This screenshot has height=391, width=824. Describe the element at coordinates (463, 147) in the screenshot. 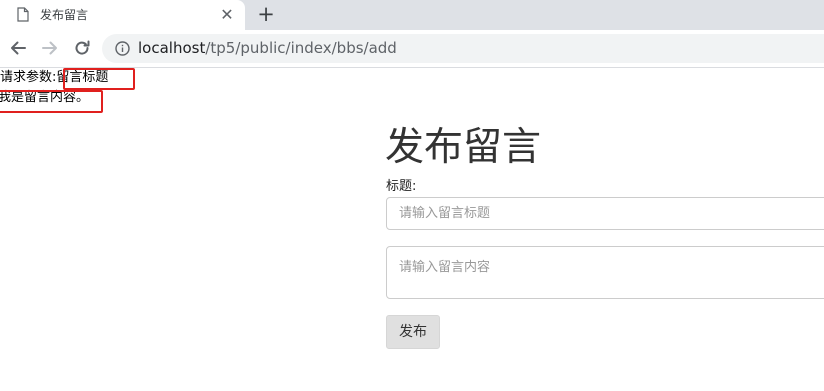

I see `page-title: 发布留言` at that location.